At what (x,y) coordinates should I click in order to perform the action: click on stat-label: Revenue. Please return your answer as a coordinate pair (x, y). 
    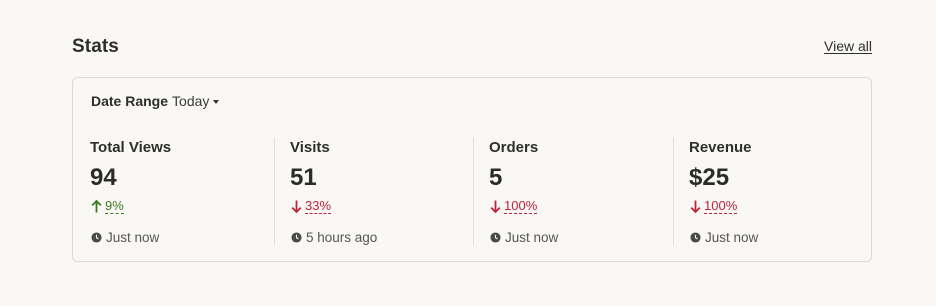
    Looking at the image, I should click on (720, 147).